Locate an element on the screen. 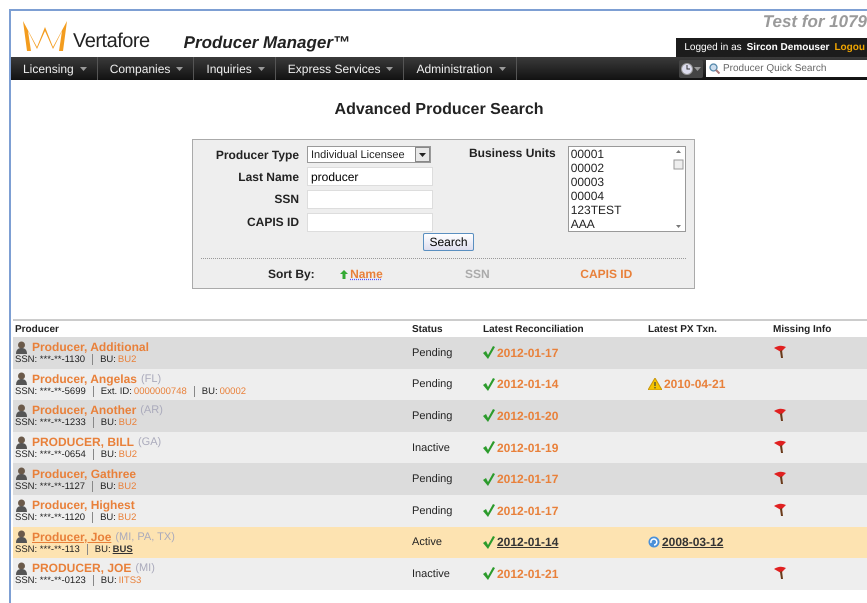 The height and width of the screenshot is (603, 867). ssn-text: SSN: ***-**-1233 is located at coordinates (50, 422).